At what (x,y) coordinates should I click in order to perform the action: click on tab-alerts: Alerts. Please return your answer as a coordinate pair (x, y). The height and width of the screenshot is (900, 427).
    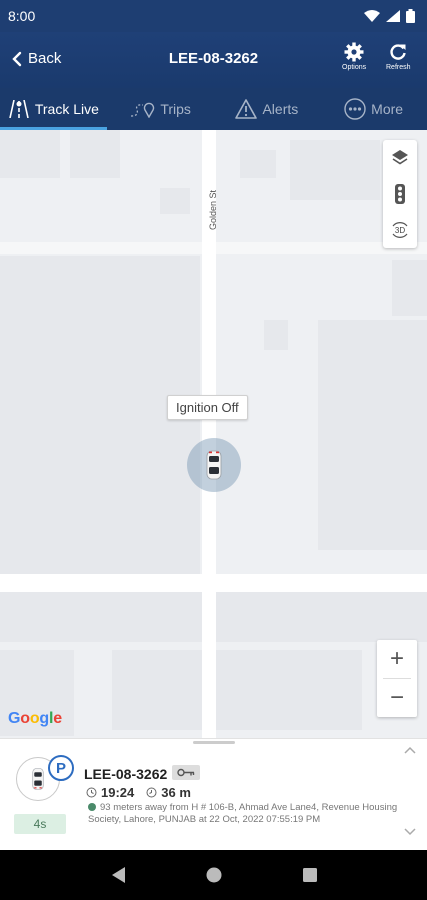
    Looking at the image, I should click on (267, 109).